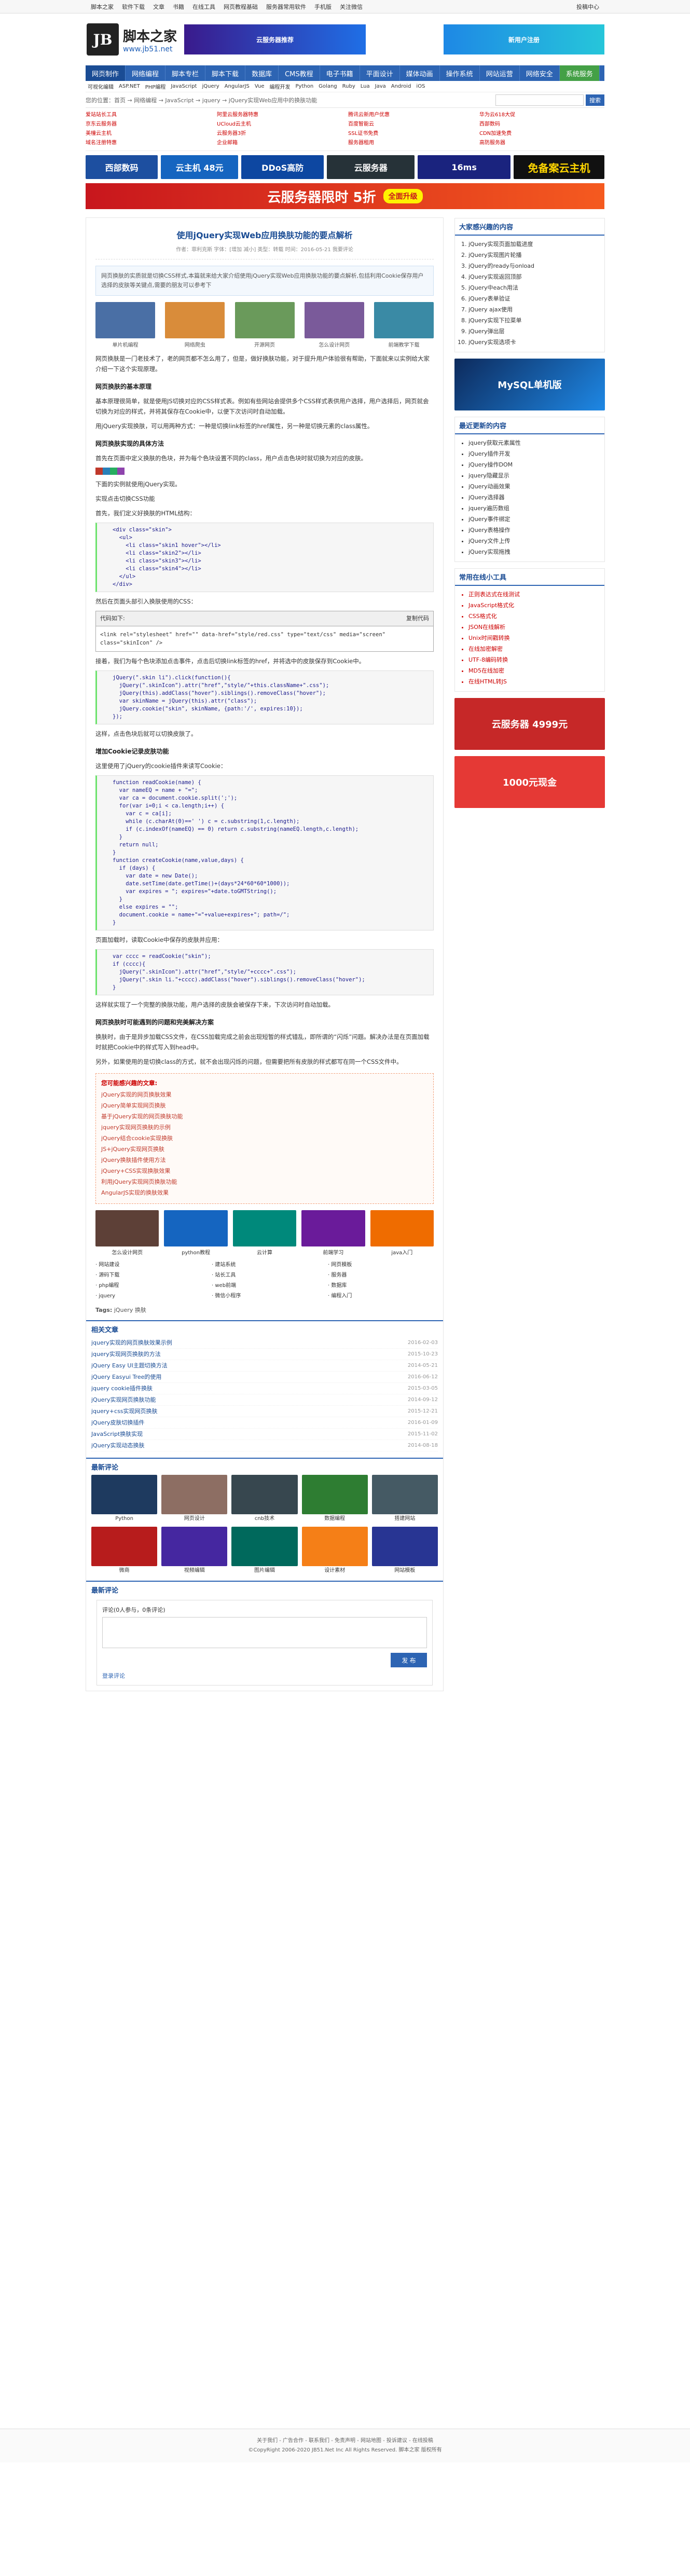 This screenshot has width=690, height=2576. I want to click on related-article-title: jquery实现网页换肤的方法, so click(126, 1354).